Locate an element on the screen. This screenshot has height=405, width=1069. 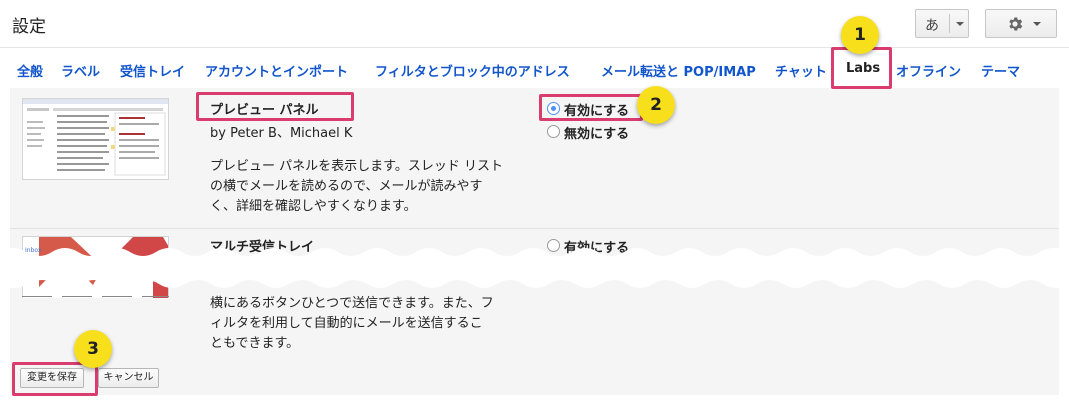
multiple-inbox-thumbnail: Inbox Starred is located at coordinates (95, 267).